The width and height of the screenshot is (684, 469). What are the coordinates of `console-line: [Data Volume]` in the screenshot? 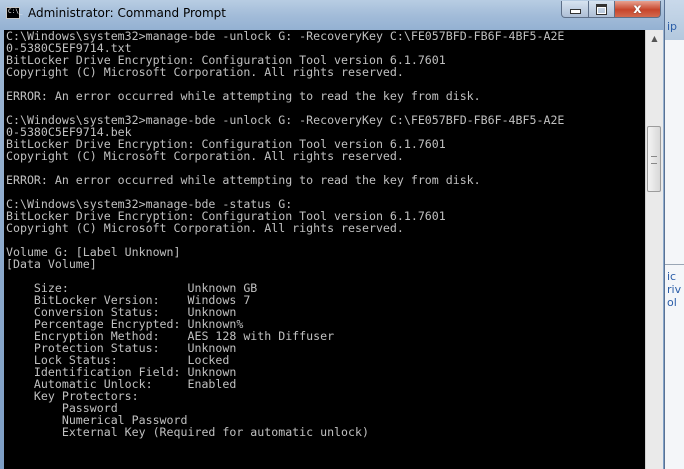 It's located at (51, 264).